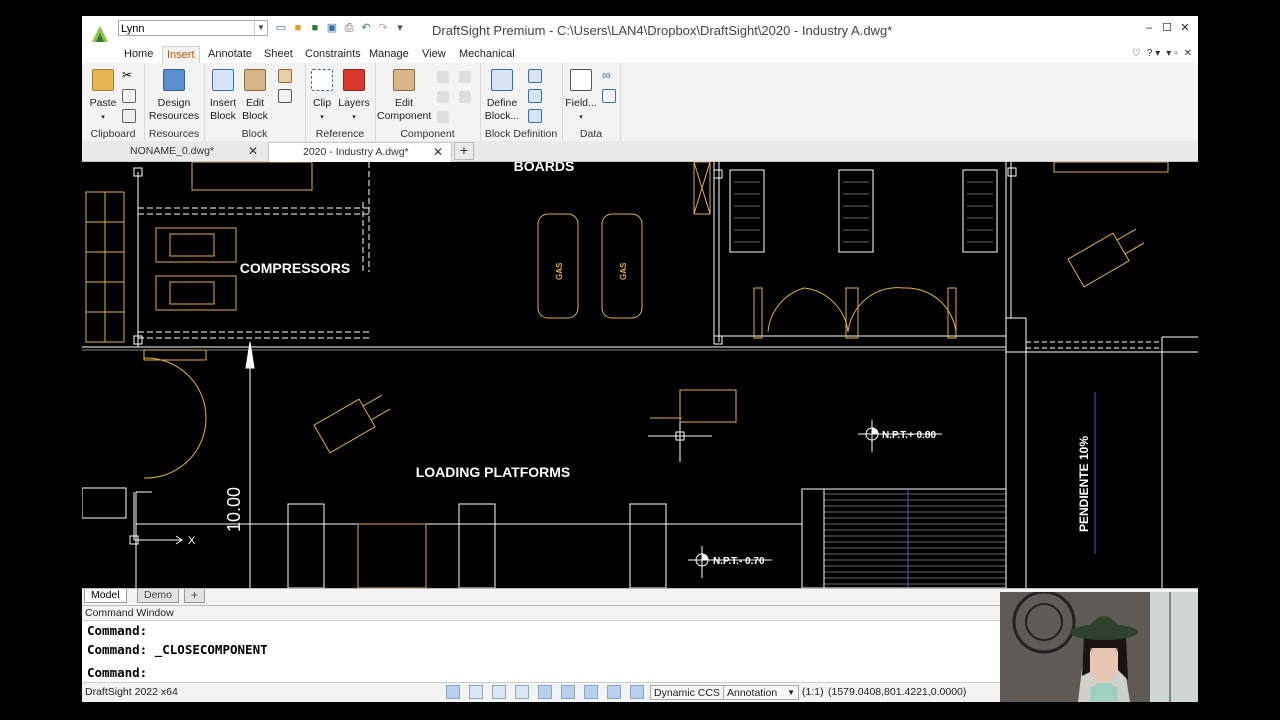 Image resolution: width=1280 pixels, height=720 pixels. What do you see at coordinates (181, 55) in the screenshot?
I see `tab-insert: Insert` at bounding box center [181, 55].